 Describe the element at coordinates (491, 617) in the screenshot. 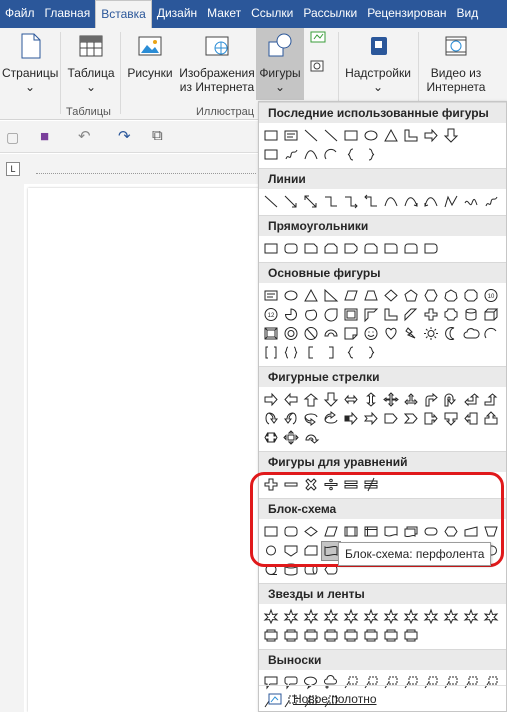

I see `shape-star32-icon` at that location.